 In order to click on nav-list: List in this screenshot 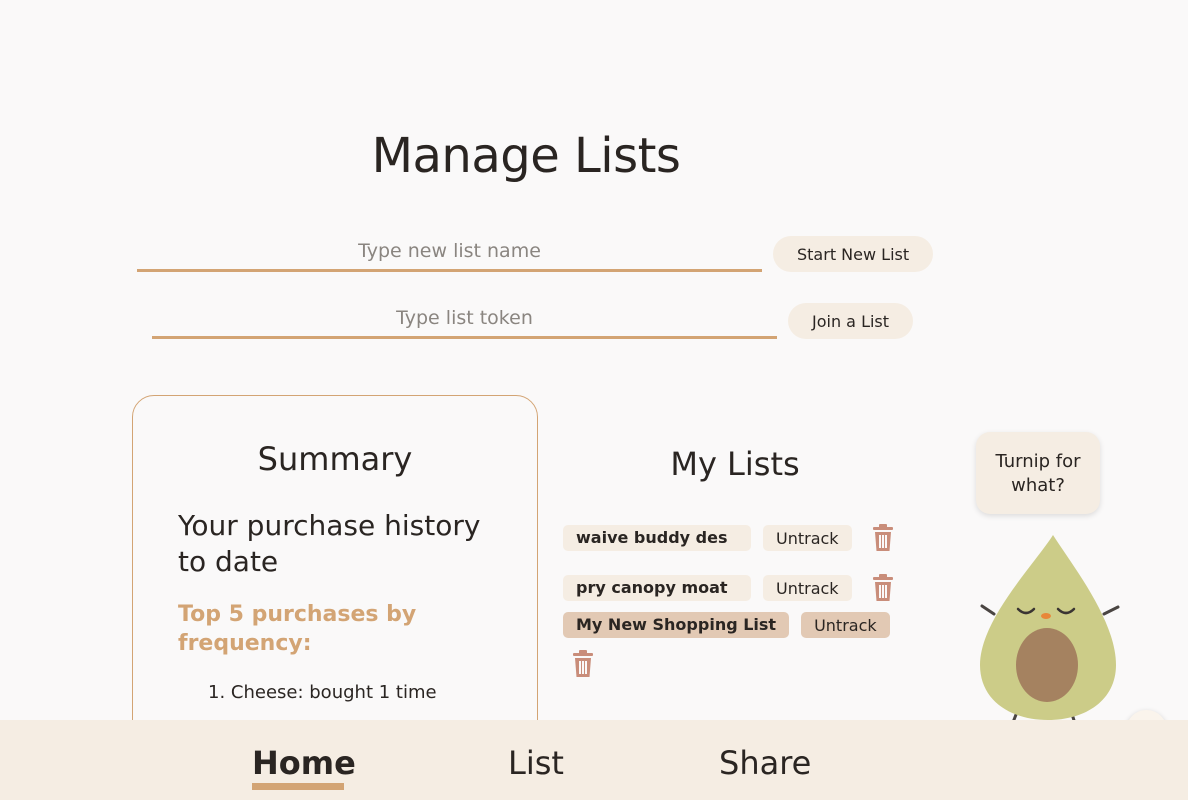, I will do `click(536, 763)`.